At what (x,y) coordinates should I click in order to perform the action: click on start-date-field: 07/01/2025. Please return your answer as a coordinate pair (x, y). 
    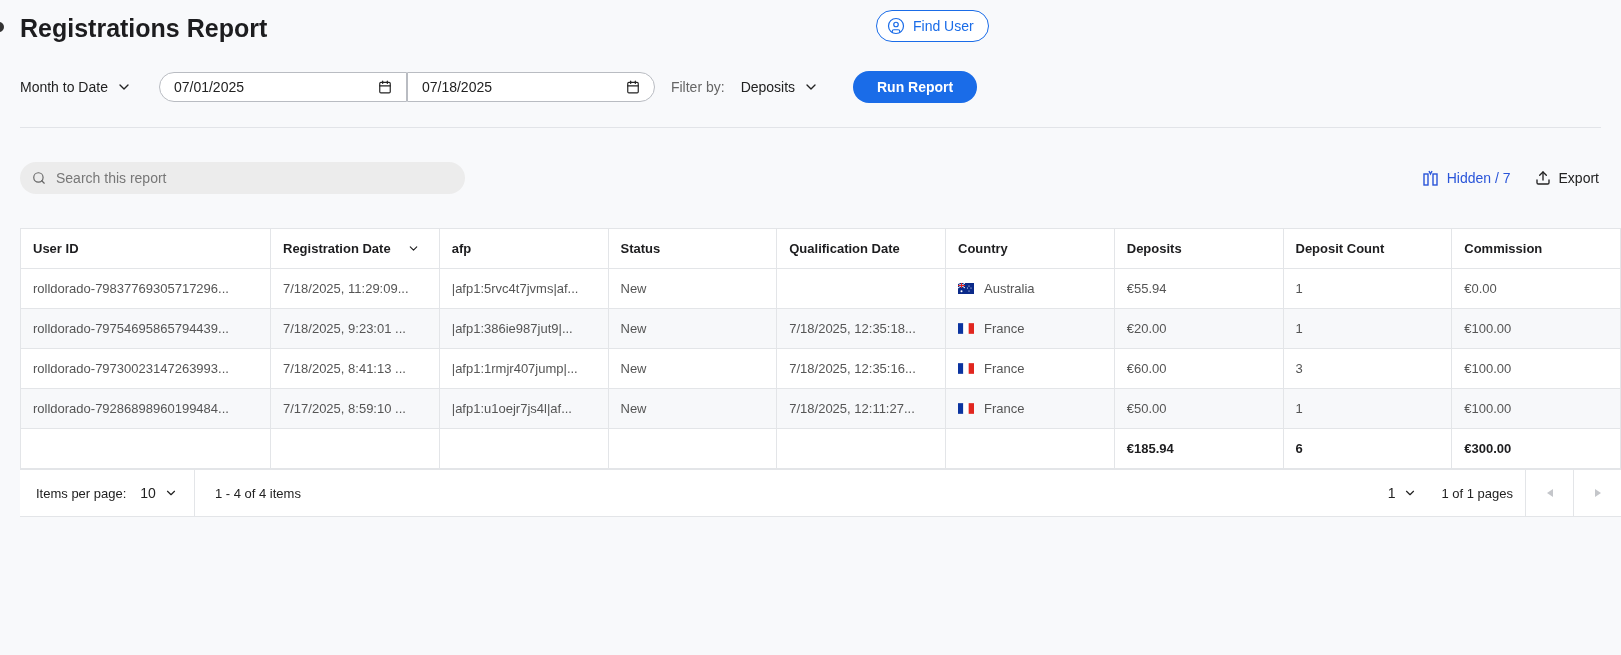
    Looking at the image, I should click on (282, 87).